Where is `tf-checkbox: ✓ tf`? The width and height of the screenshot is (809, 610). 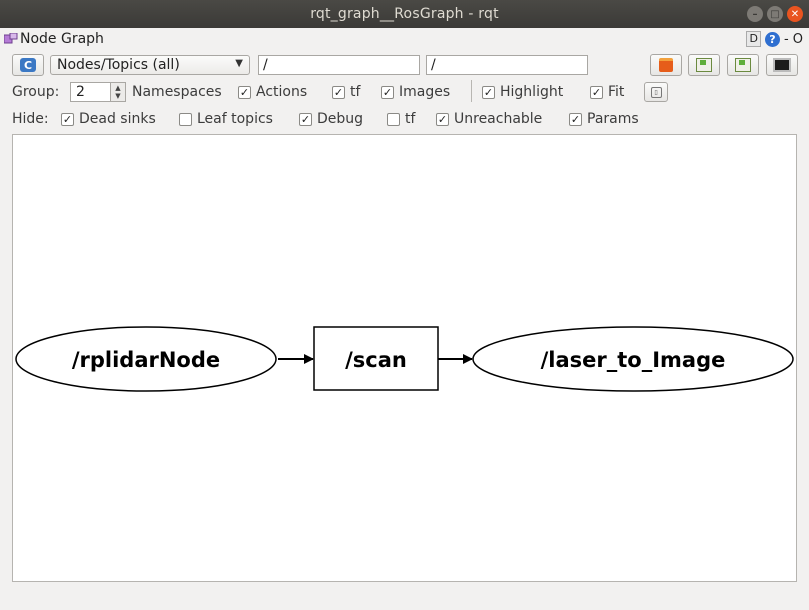
tf-checkbox: ✓ tf is located at coordinates (346, 92).